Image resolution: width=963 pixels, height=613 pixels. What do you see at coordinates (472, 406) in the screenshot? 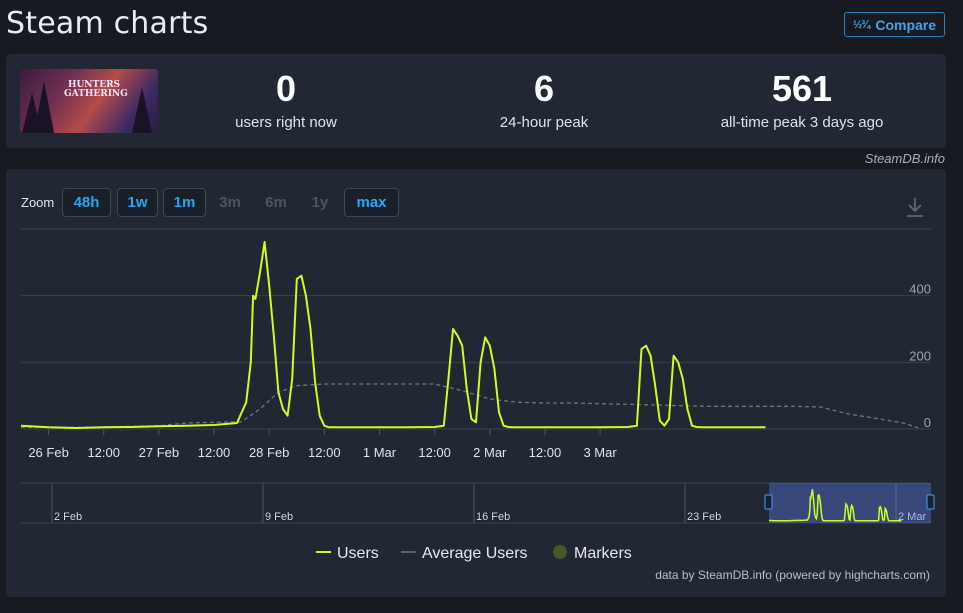
I see `series-average-users-line` at bounding box center [472, 406].